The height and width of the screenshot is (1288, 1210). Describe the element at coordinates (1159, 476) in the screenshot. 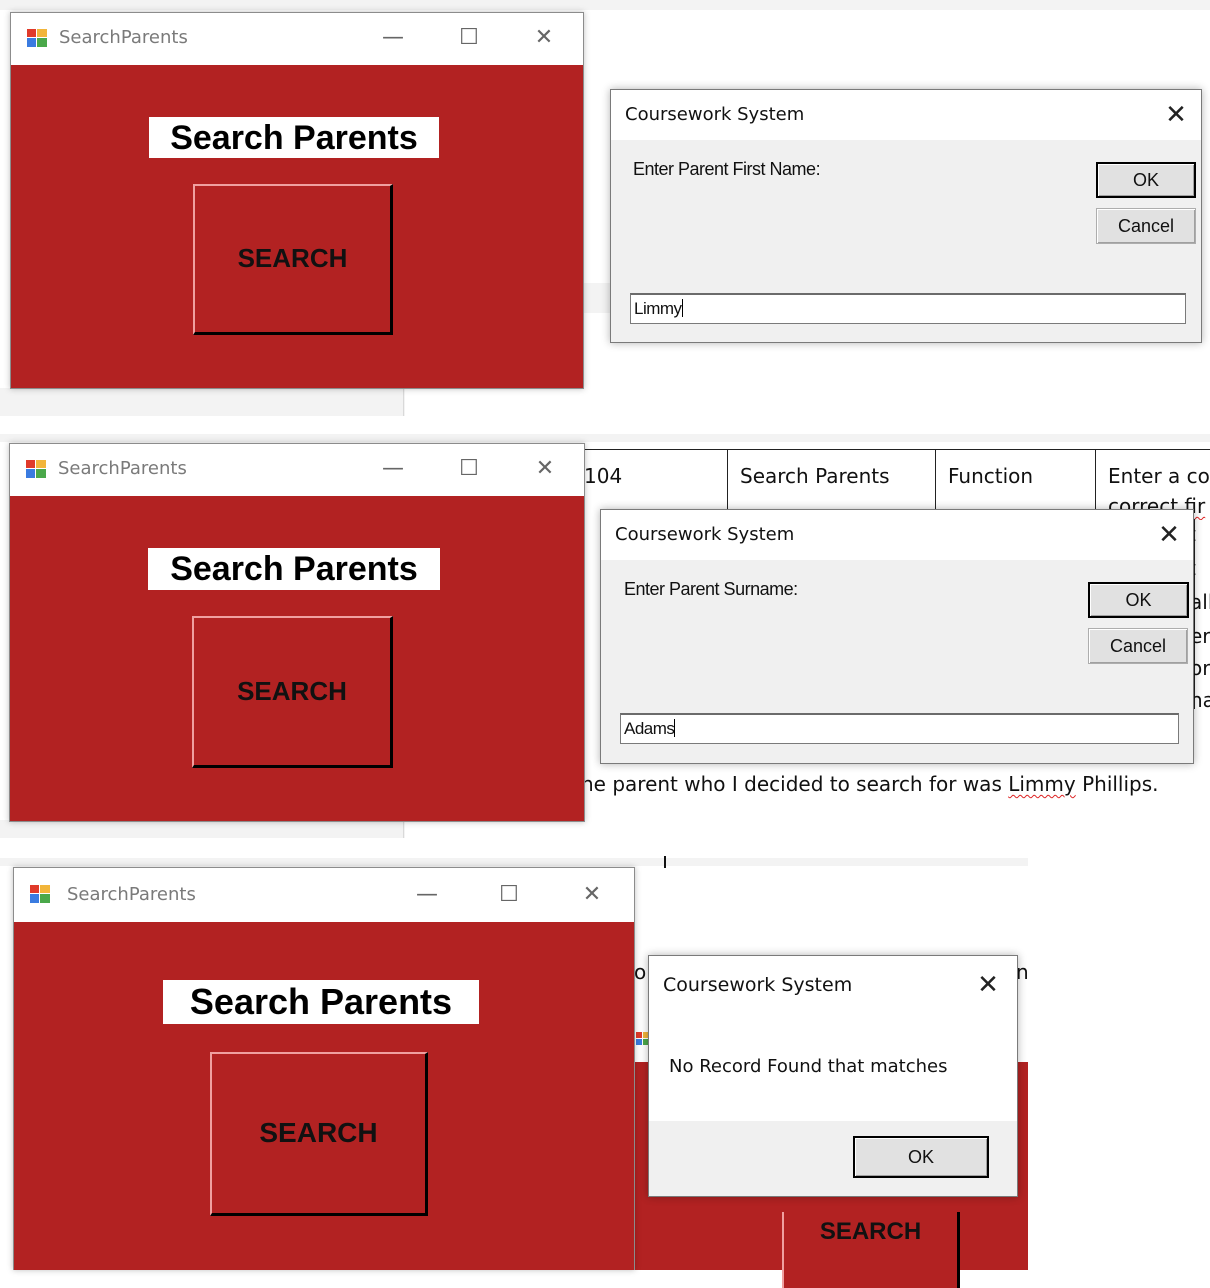

I see `table-cell-line: Enter a co` at that location.